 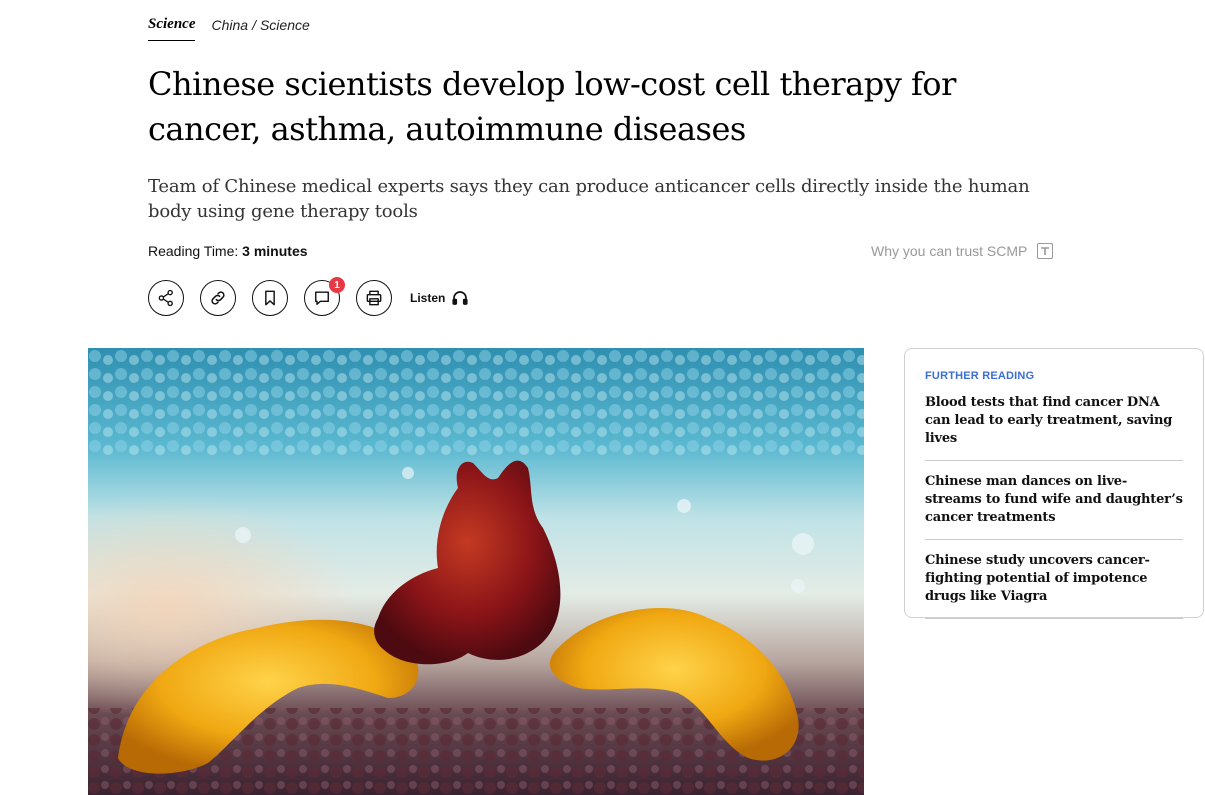 I want to click on reading-time-label: Reading Time:, so click(x=193, y=251).